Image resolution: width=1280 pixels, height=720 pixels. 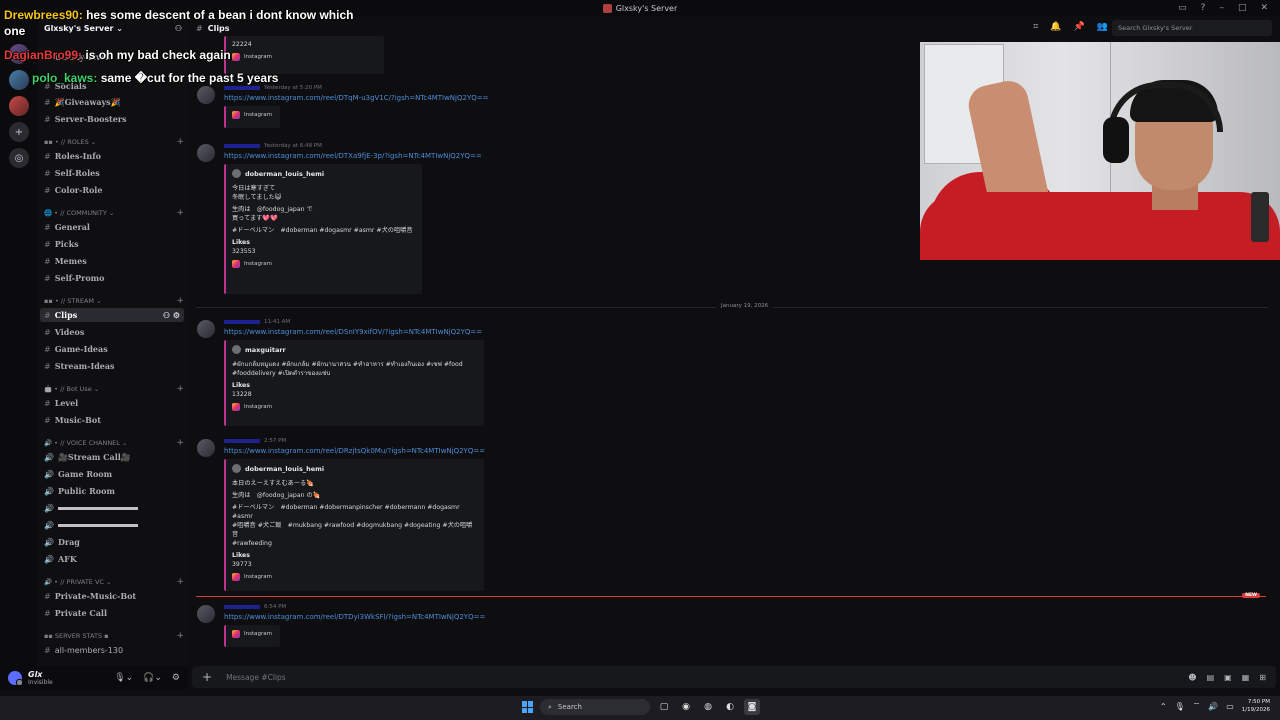 What do you see at coordinates (112, 403) in the screenshot?
I see `channel-level: # Level` at bounding box center [112, 403].